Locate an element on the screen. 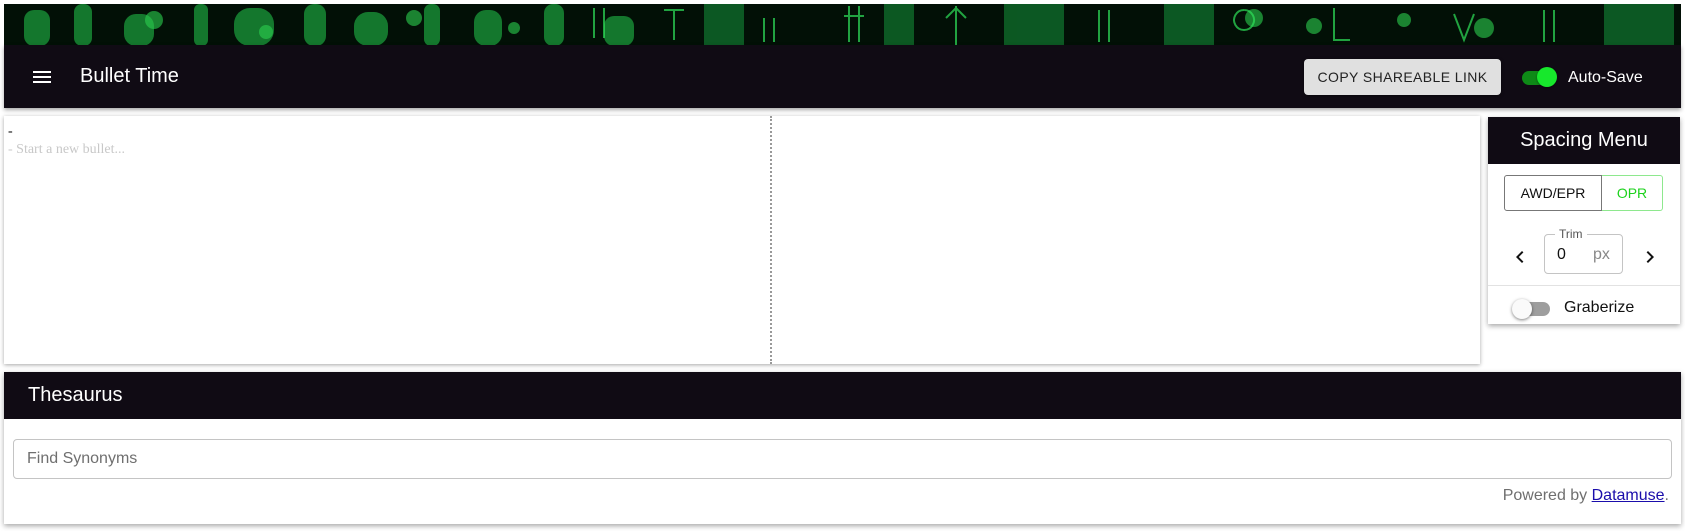 The image size is (1685, 531). powered-by-text: Powered by is located at coordinates (1547, 495).